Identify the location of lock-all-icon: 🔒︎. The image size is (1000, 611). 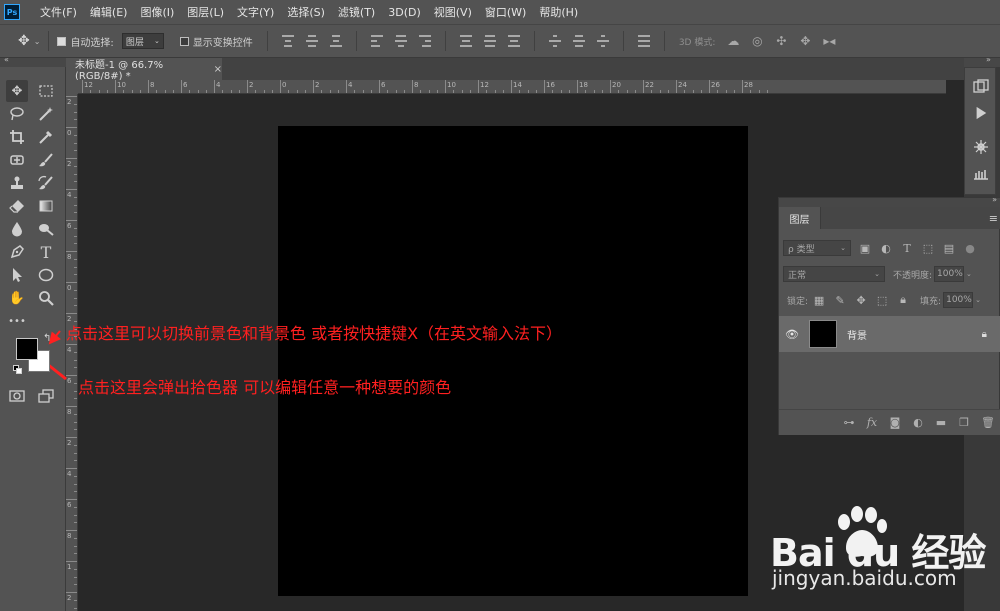
(903, 300).